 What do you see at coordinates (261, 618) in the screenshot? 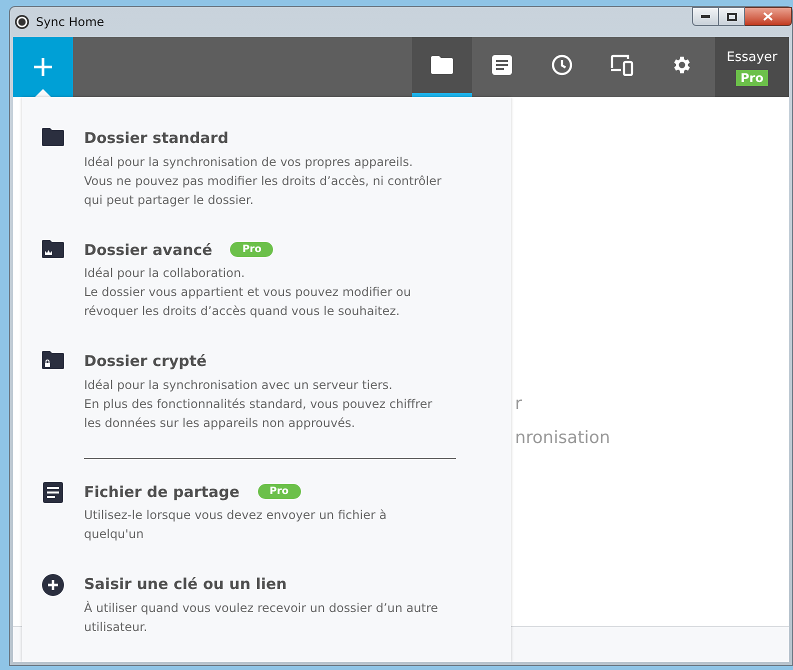
I see `menu-item-description: À utiliser quand vous voulez recevoir un dossier d’un autre utilisateur.` at bounding box center [261, 618].